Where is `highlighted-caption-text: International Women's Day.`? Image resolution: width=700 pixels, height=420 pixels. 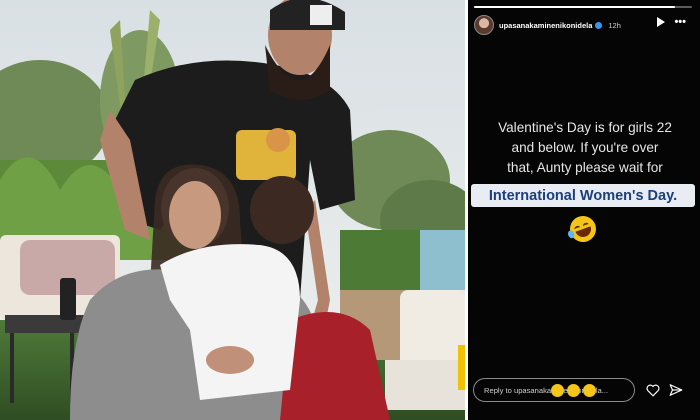
highlighted-caption-text: International Women's Day. is located at coordinates (583, 195).